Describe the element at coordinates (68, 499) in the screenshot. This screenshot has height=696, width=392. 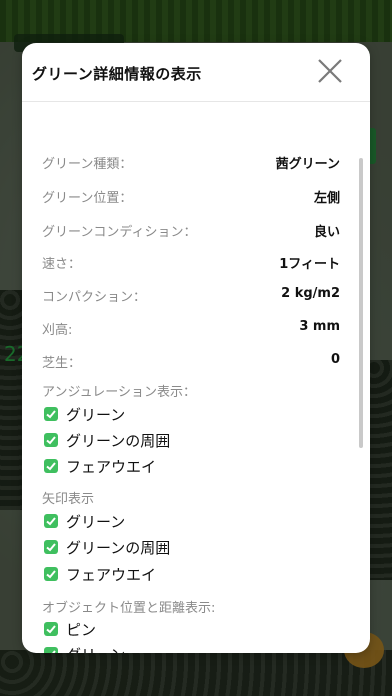
I see `section-arrow-title: 矢印表示` at that location.